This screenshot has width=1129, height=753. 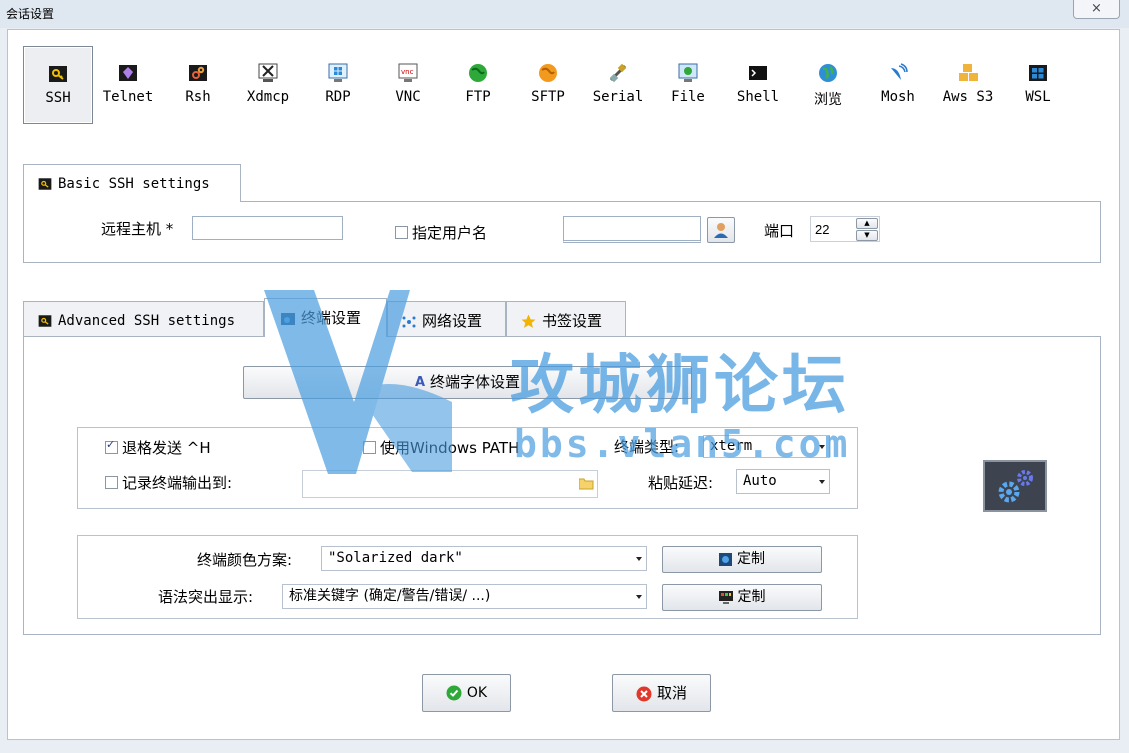 What do you see at coordinates (647, 447) in the screenshot?
I see `terminal-type-label: 终端类型:` at bounding box center [647, 447].